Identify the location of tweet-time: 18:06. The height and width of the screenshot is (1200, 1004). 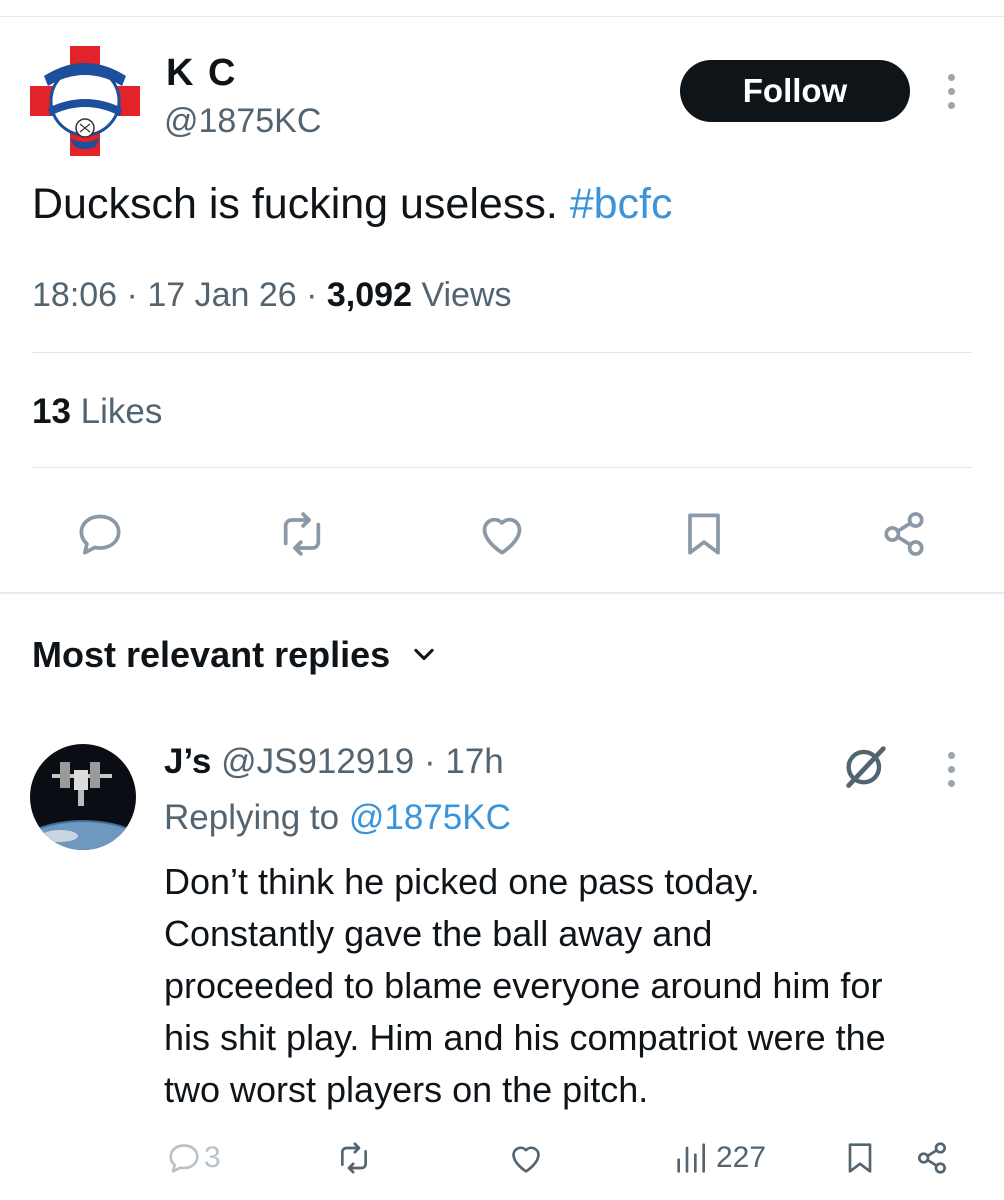
(74, 295).